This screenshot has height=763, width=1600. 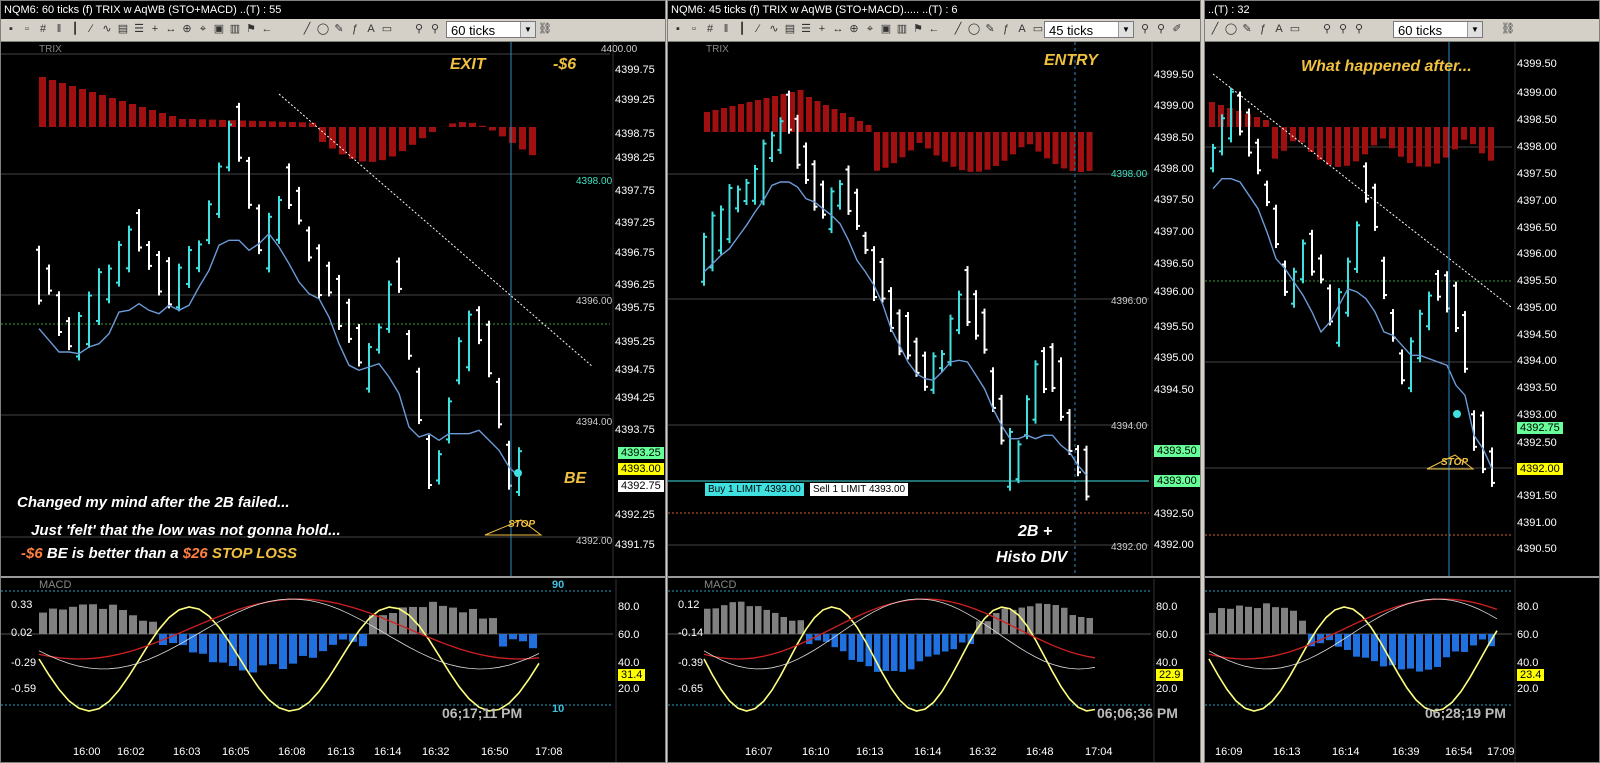 What do you see at coordinates (1537, 443) in the screenshot?
I see `price-axis-label: 4392.50` at bounding box center [1537, 443].